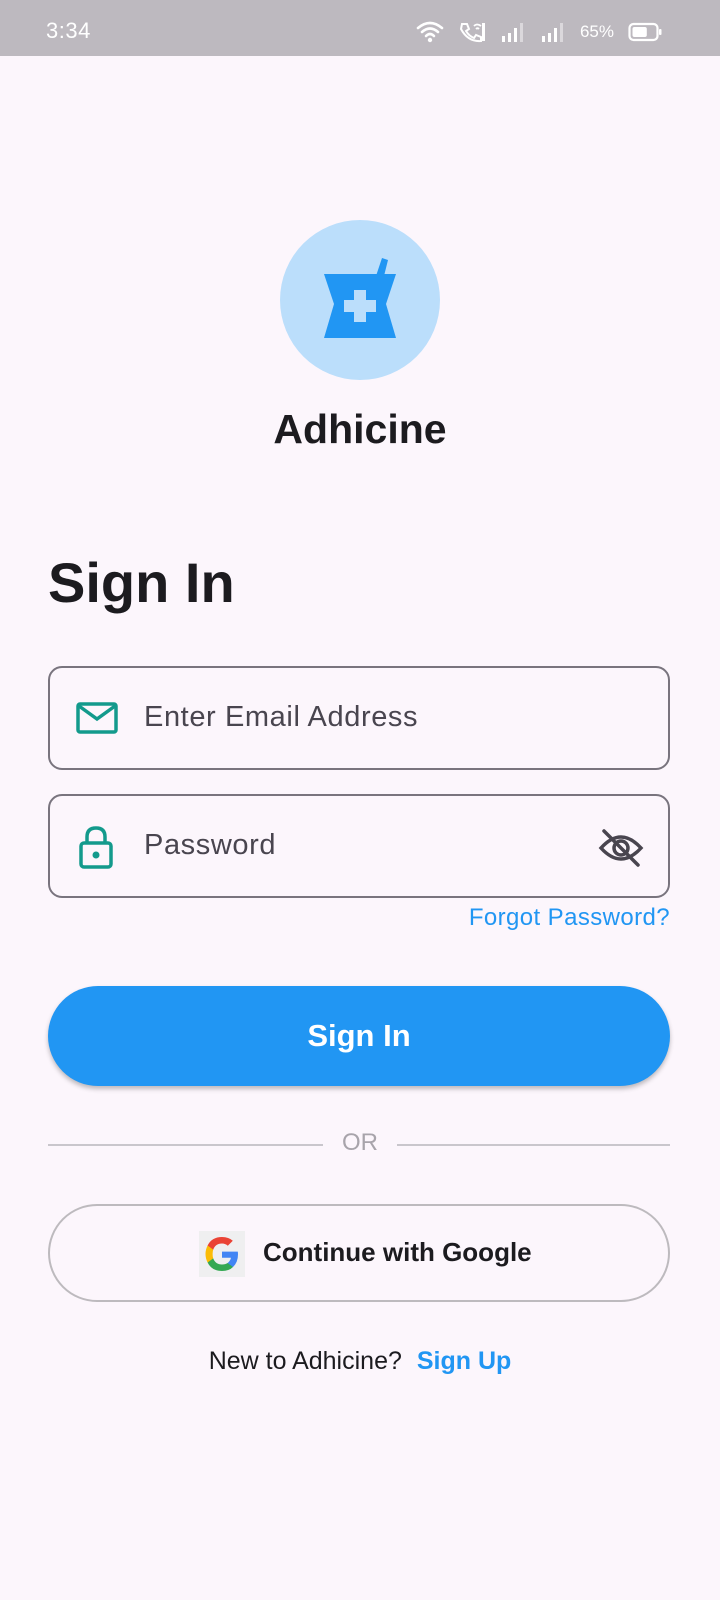 The height and width of the screenshot is (1600, 720). I want to click on email-placeholder: Enter Email Address, so click(281, 717).